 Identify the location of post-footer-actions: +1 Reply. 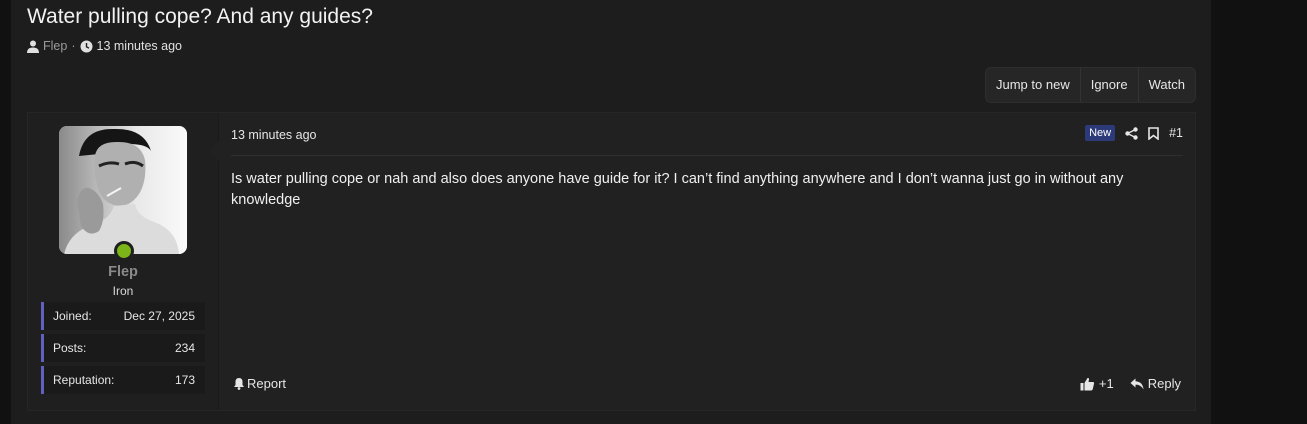
(1130, 383).